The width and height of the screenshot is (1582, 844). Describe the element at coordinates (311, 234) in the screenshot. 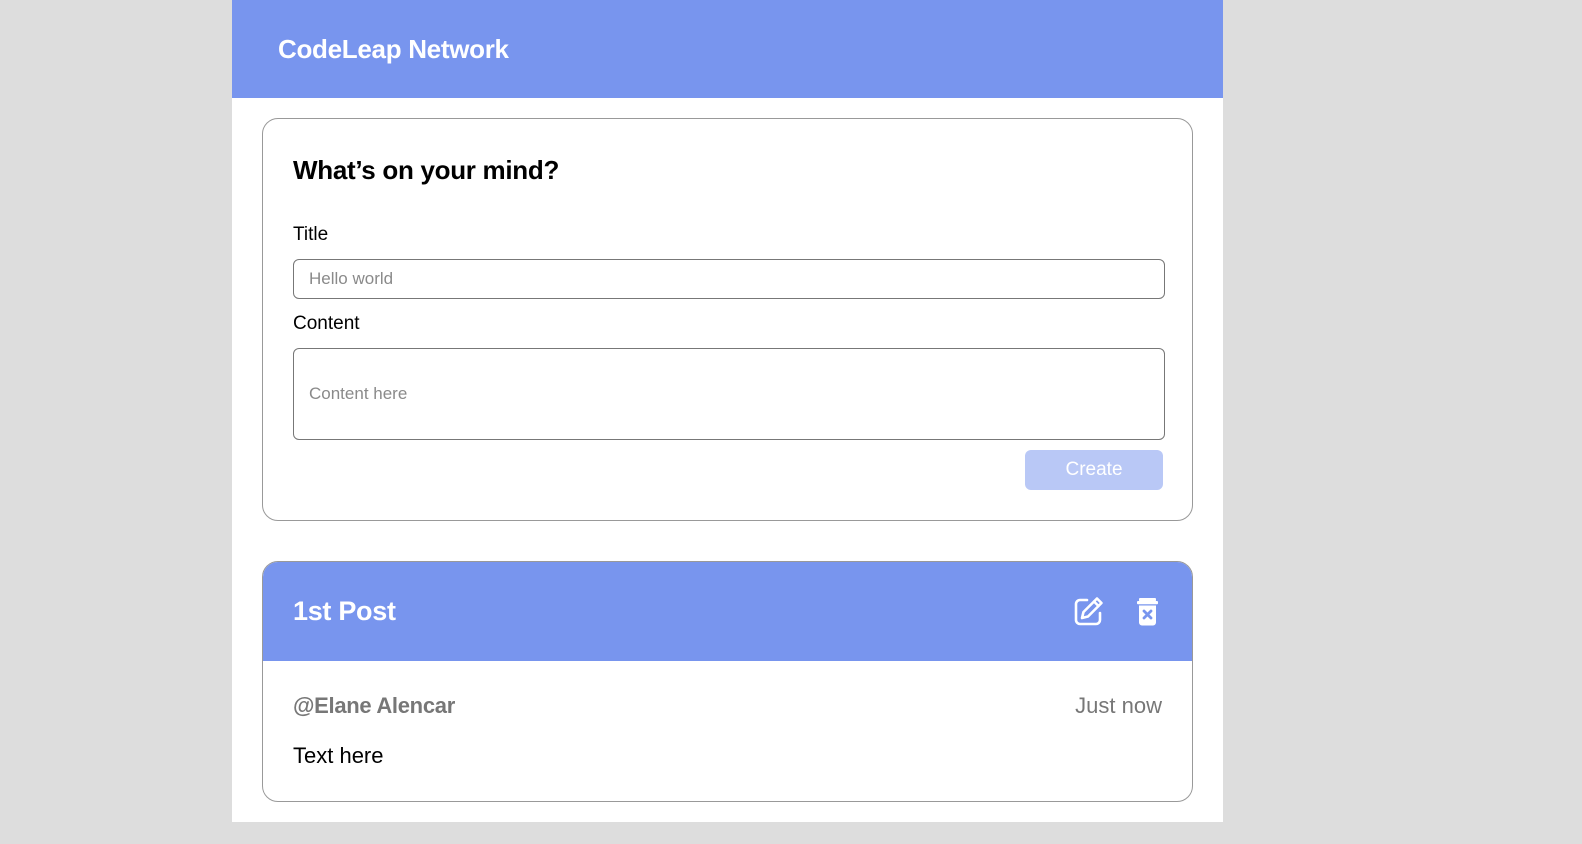

I see `title-label: Title` at that location.